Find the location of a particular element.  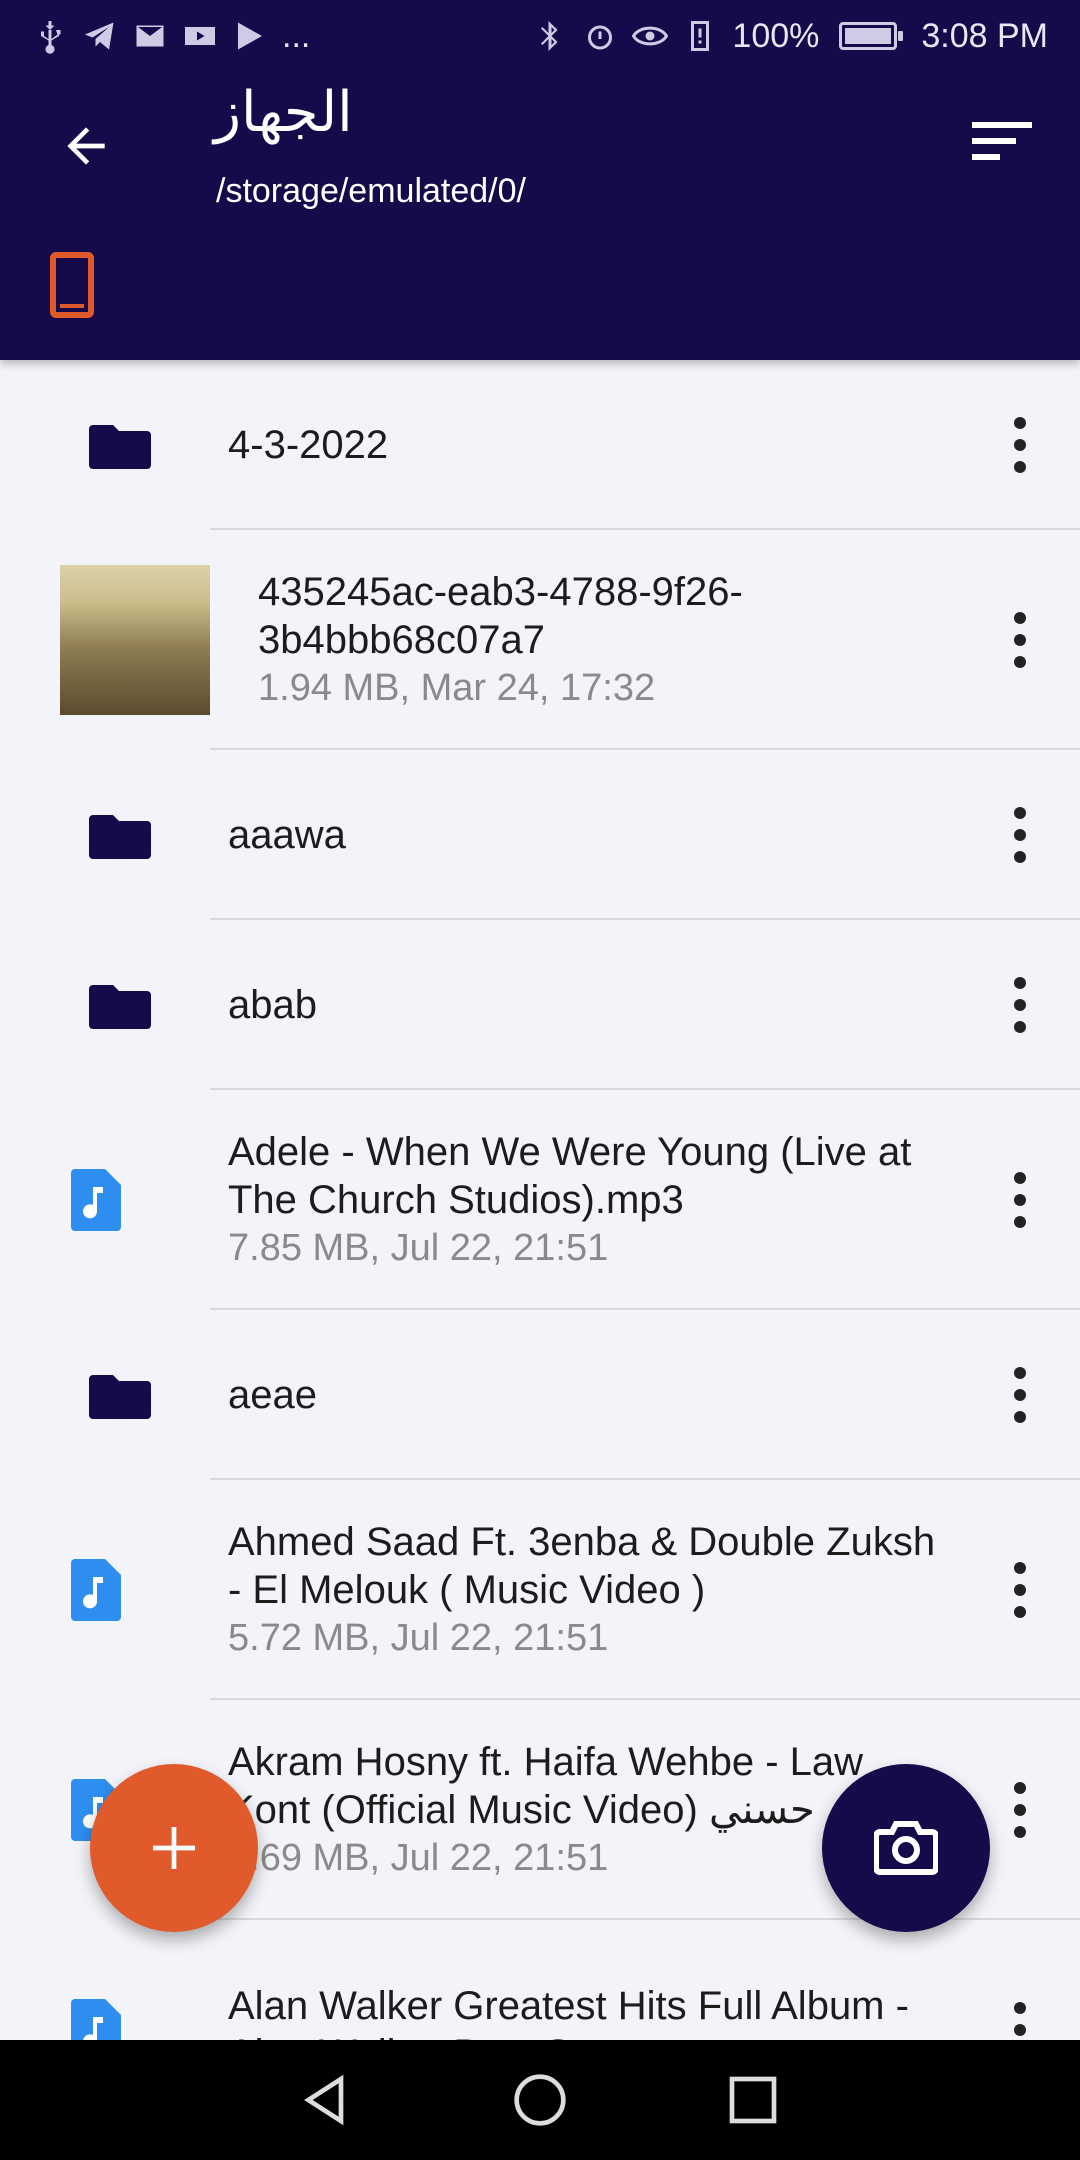

nav-home-button is located at coordinates (540, 2100).